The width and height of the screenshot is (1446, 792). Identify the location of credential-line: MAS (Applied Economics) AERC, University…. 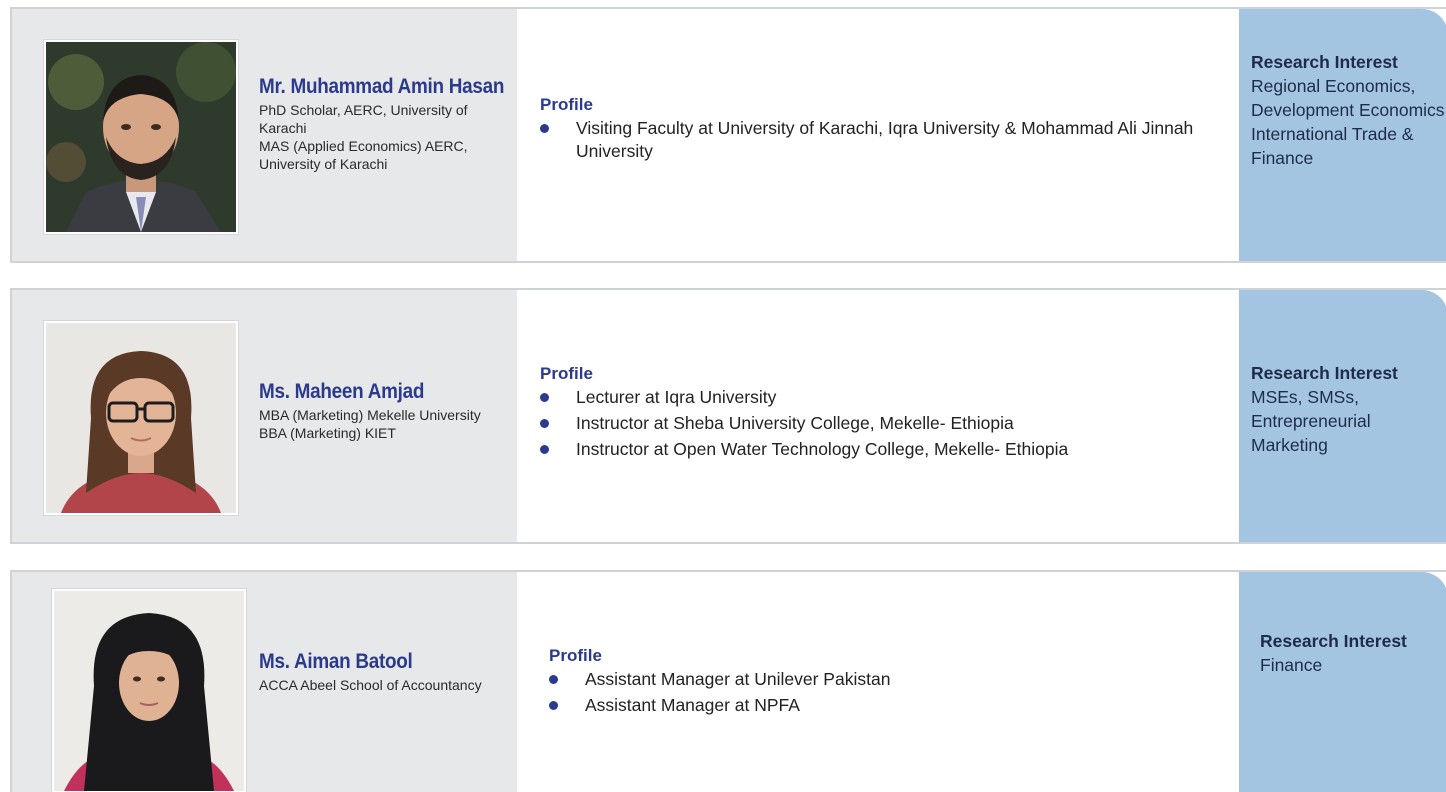
(363, 155).